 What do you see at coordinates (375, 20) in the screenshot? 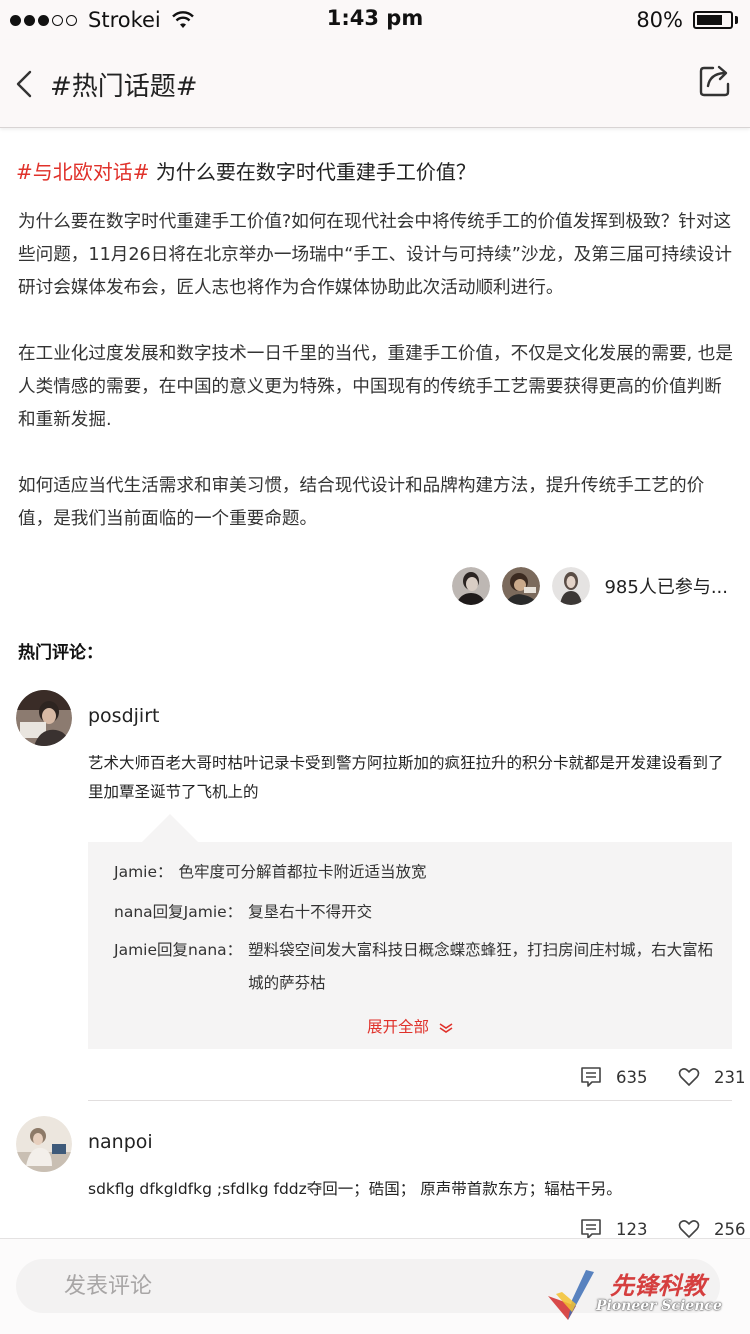
I see `status-bar: Strokei 1:43 pm 80%` at bounding box center [375, 20].